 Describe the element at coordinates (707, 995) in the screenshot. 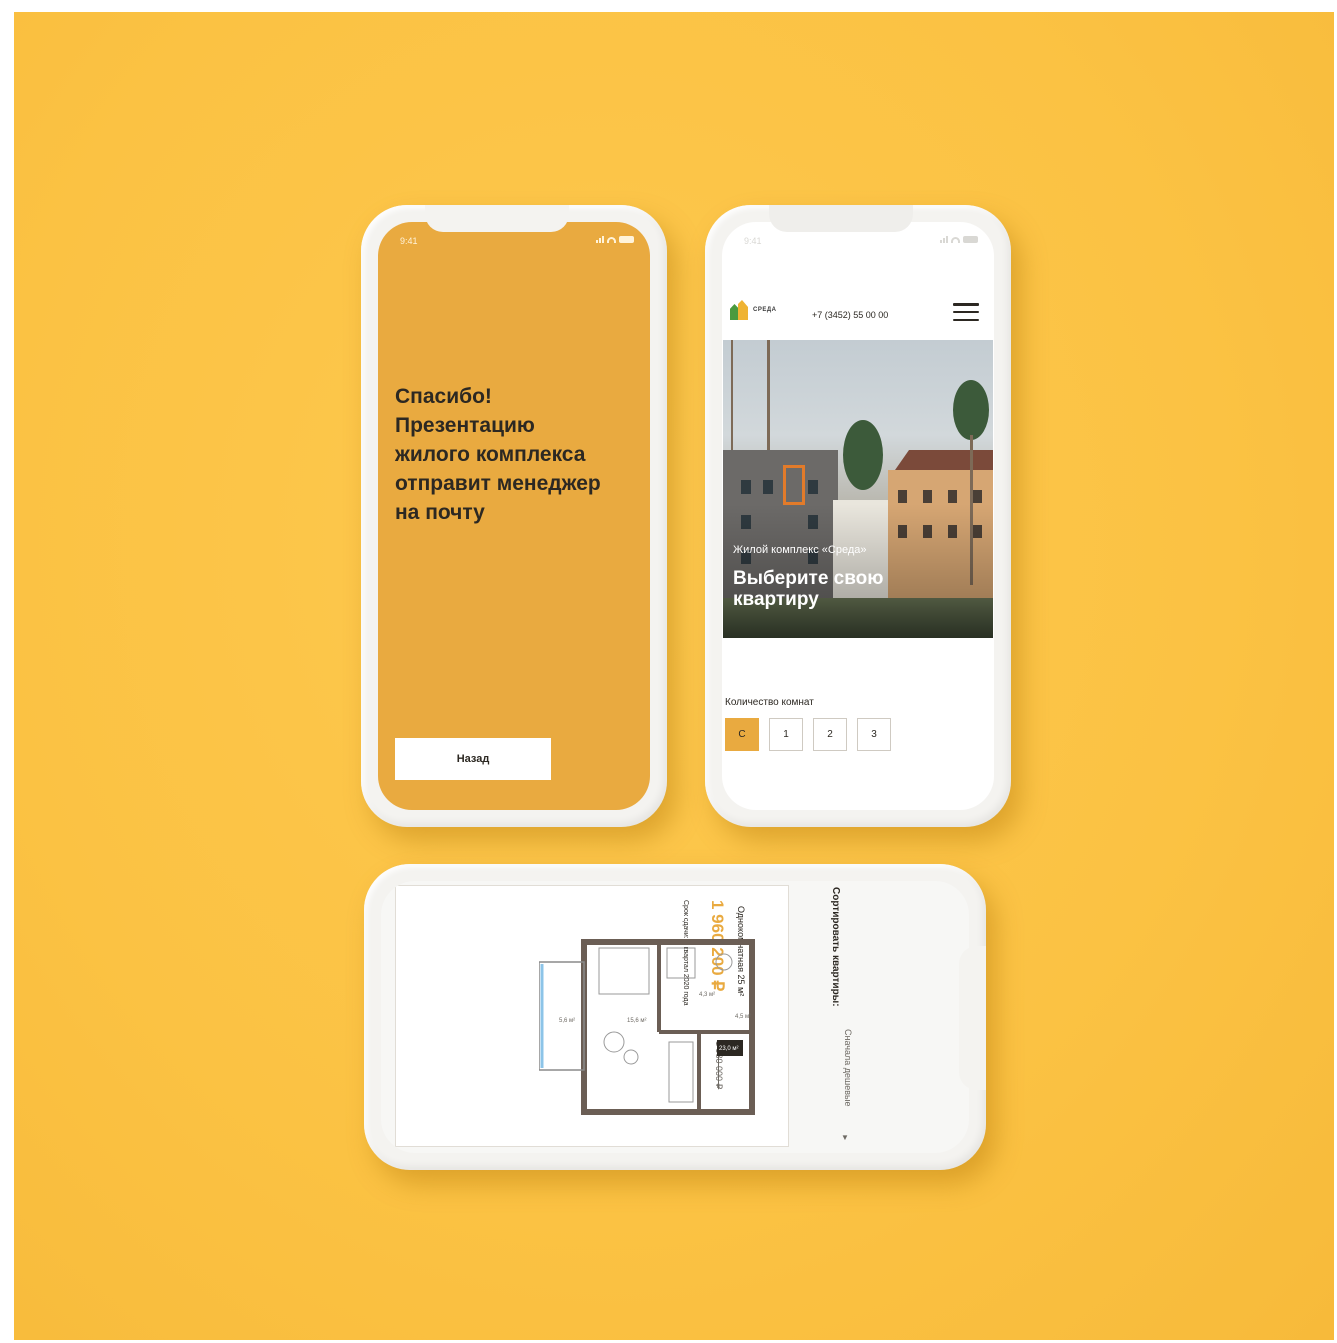

I see `plan-label-bath: 4,3 м²` at that location.